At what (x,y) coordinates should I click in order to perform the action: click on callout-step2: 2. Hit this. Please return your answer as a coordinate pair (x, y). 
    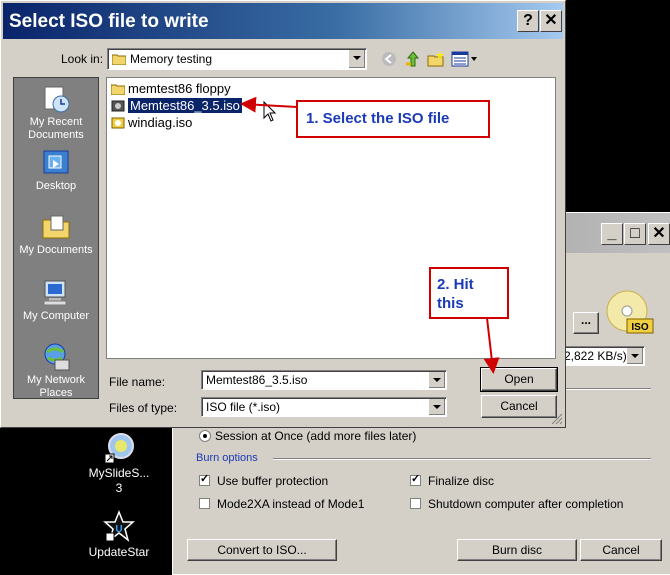
    Looking at the image, I should click on (469, 293).